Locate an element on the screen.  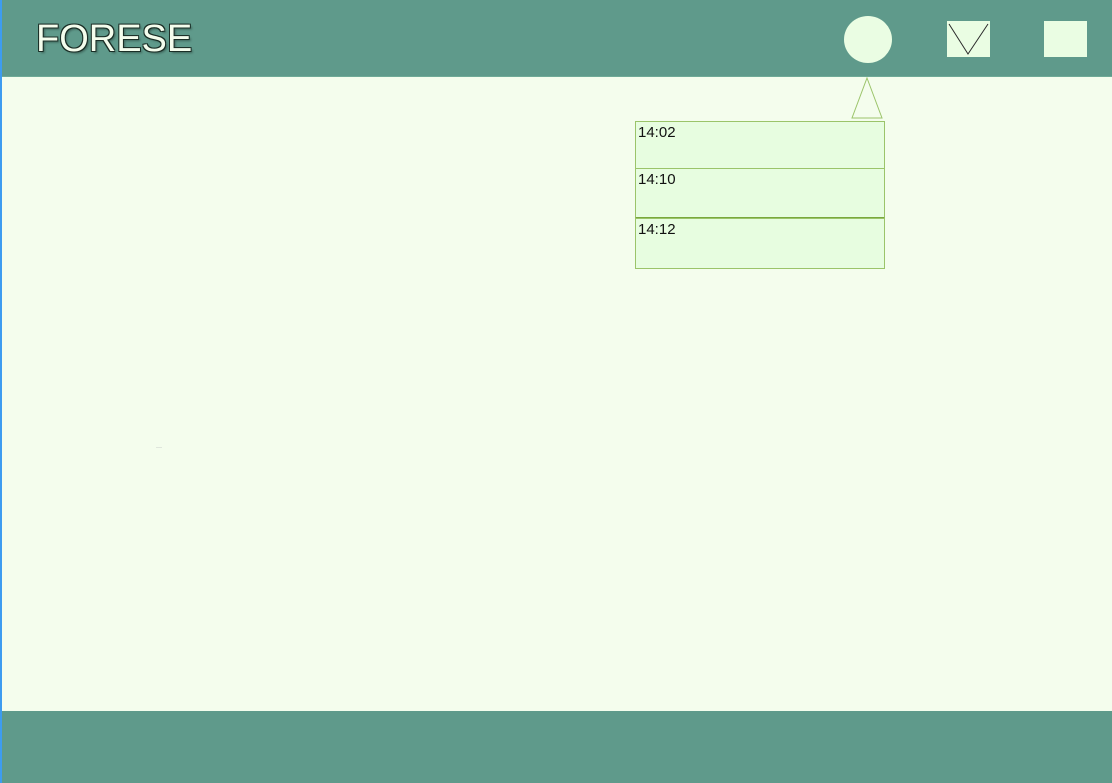
app-title: FORESE is located at coordinates (114, 39).